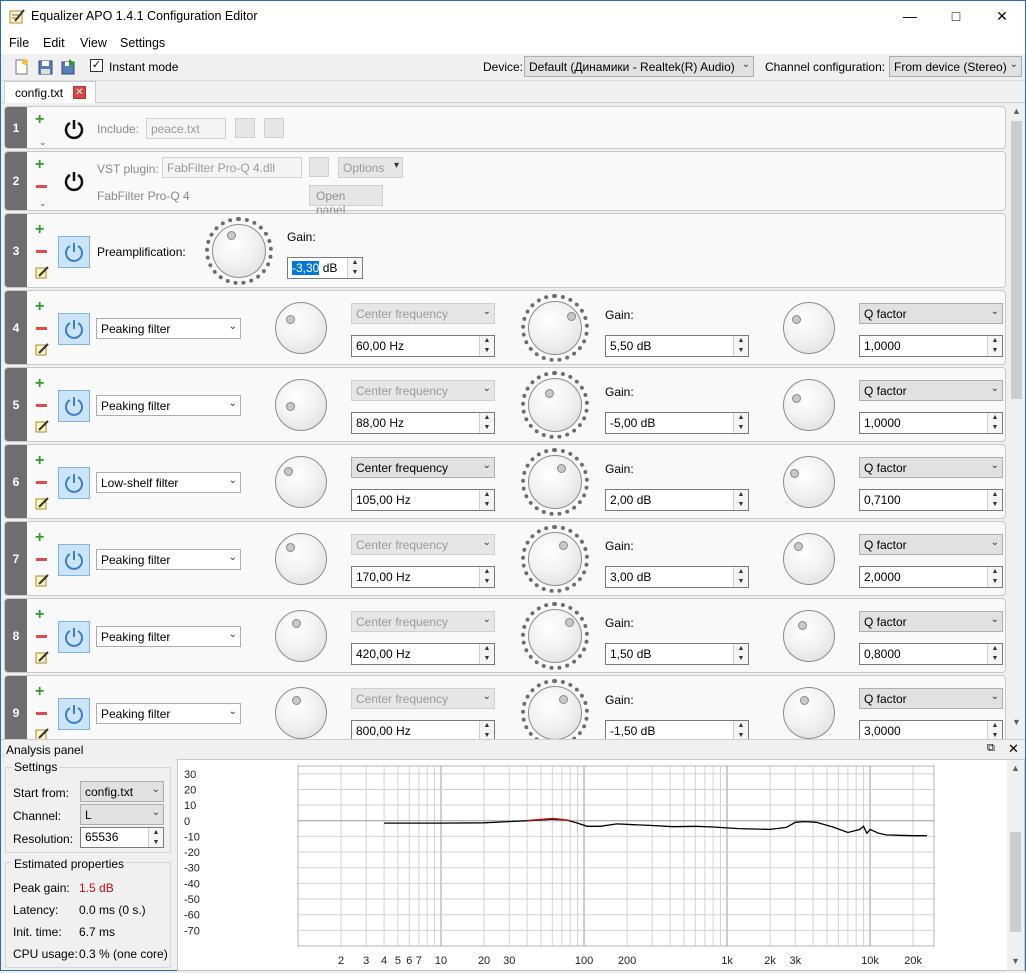 The image size is (1026, 973). I want to click on q-input: 3,0000 ▲ ▼, so click(931, 729).